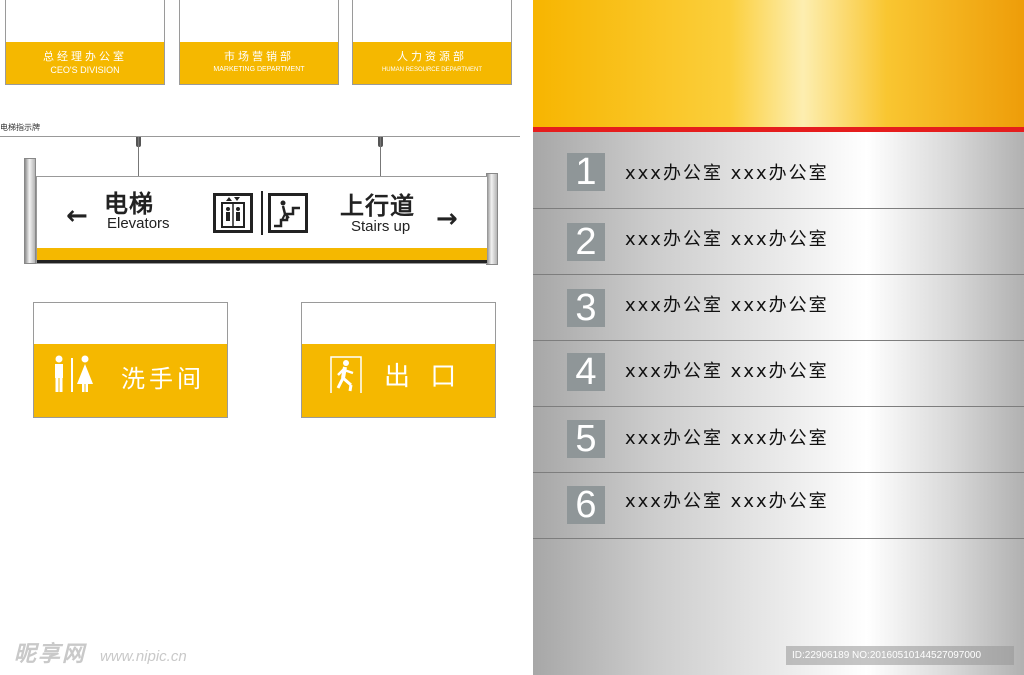  Describe the element at coordinates (20, 127) in the screenshot. I see `elevator-sign-caption: 电梯指示牌` at that location.